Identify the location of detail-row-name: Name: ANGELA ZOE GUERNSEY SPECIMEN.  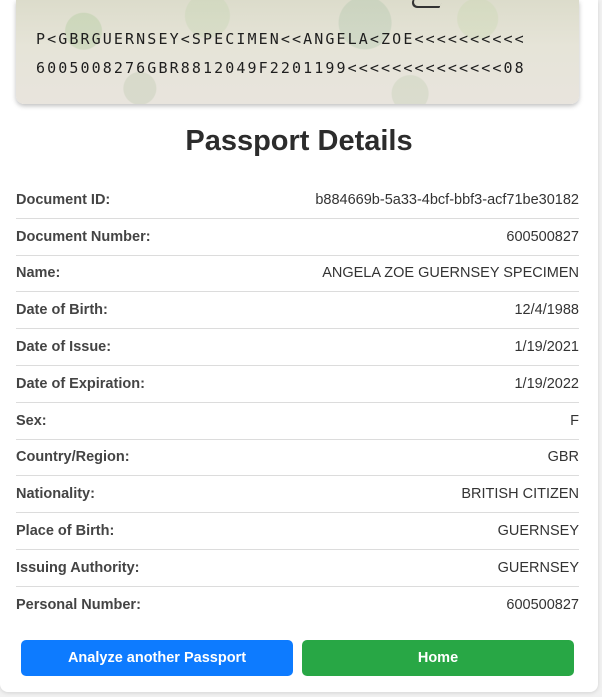
(297, 274).